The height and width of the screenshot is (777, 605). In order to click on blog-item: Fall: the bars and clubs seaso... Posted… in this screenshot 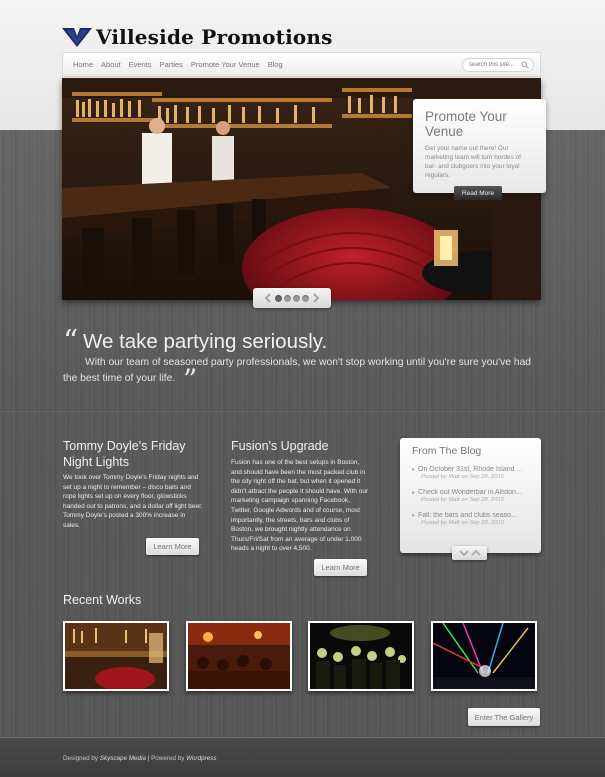, I will do `click(470, 519)`.